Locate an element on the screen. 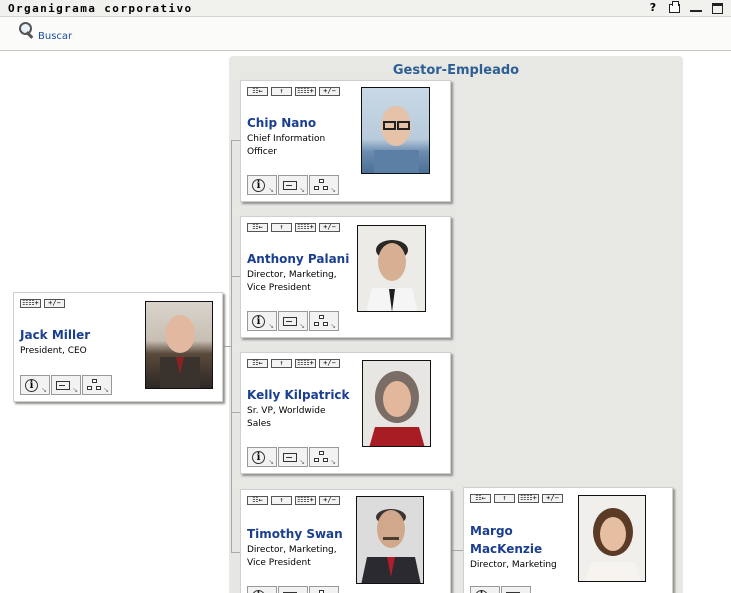 The height and width of the screenshot is (593, 731). person-name: Margo is located at coordinates (491, 531).